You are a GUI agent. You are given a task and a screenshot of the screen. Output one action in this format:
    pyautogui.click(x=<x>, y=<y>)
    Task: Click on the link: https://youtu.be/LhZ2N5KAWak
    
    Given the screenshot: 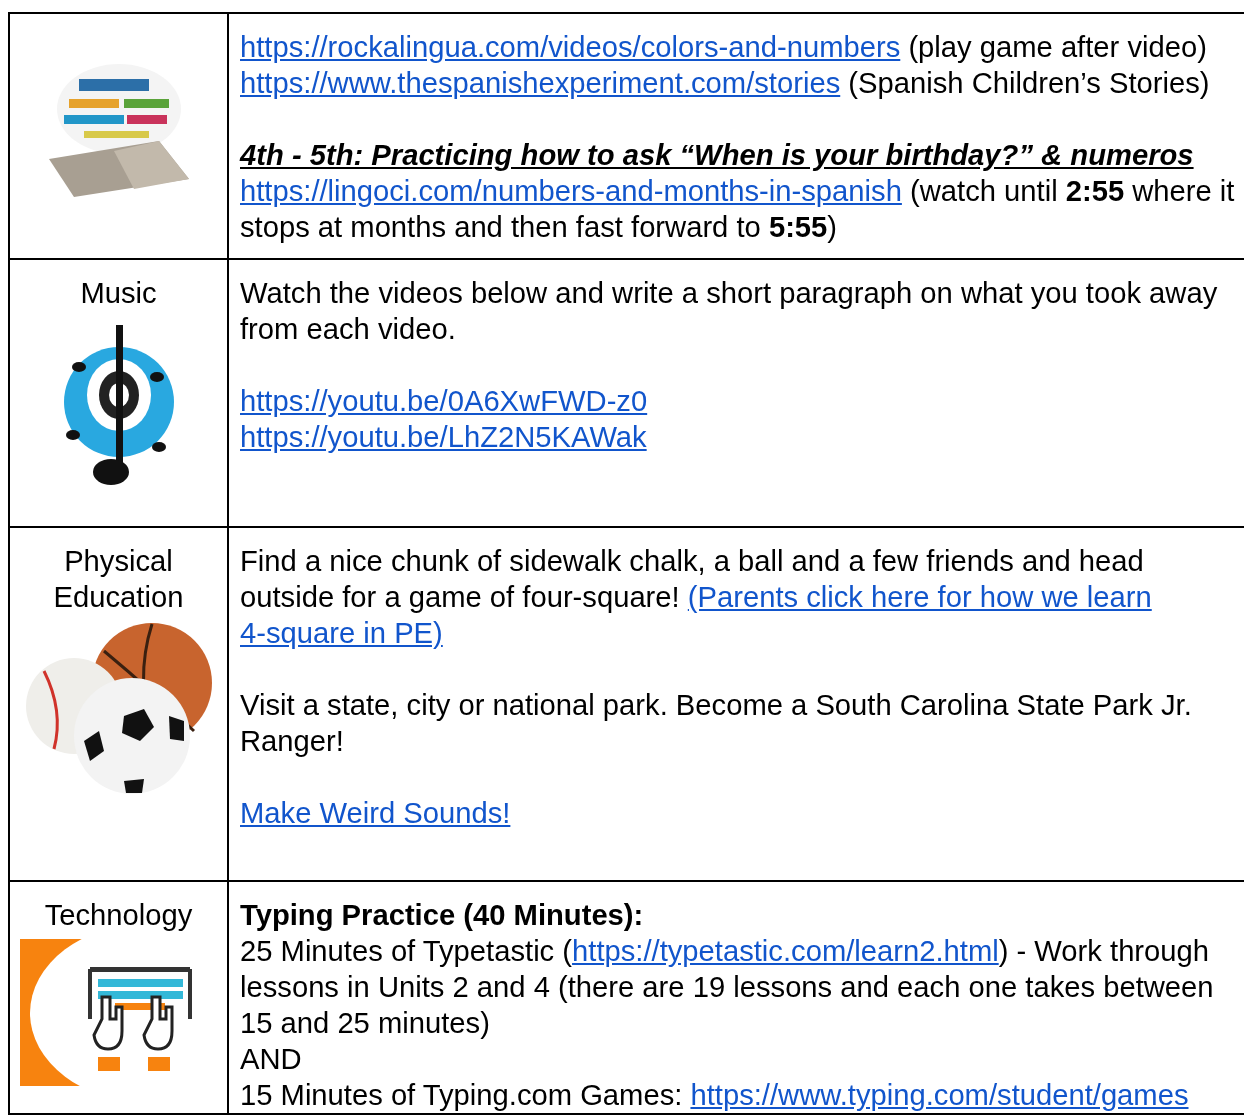 What is the action you would take?
    pyautogui.click(x=443, y=437)
    